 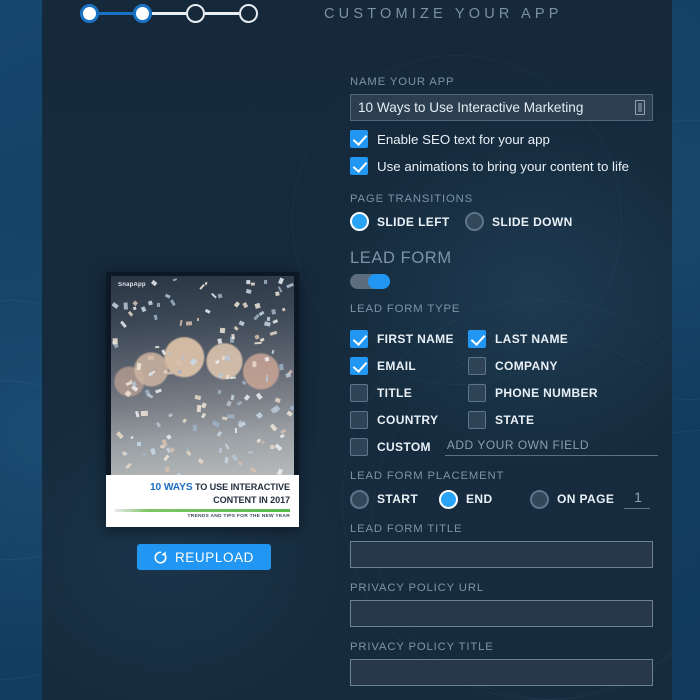 What do you see at coordinates (551, 447) in the screenshot?
I see `custom-field-input` at bounding box center [551, 447].